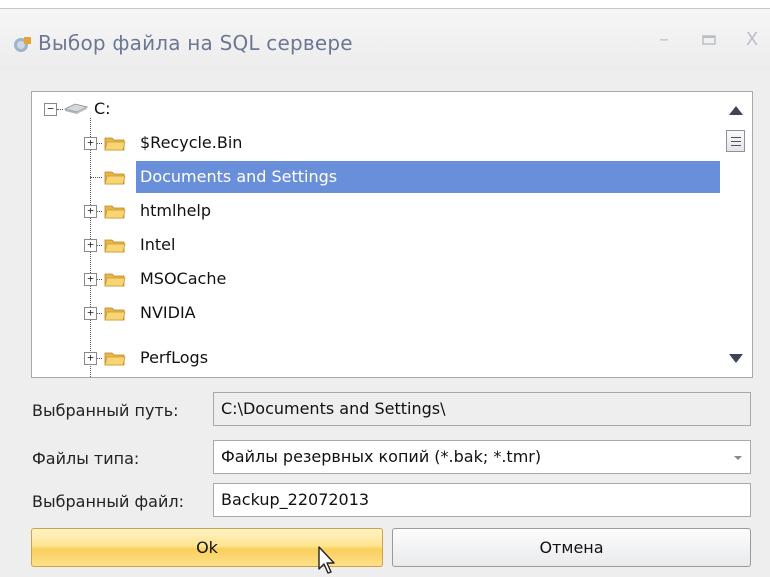 The width and height of the screenshot is (770, 577). I want to click on folder-open-icon, so click(115, 178).